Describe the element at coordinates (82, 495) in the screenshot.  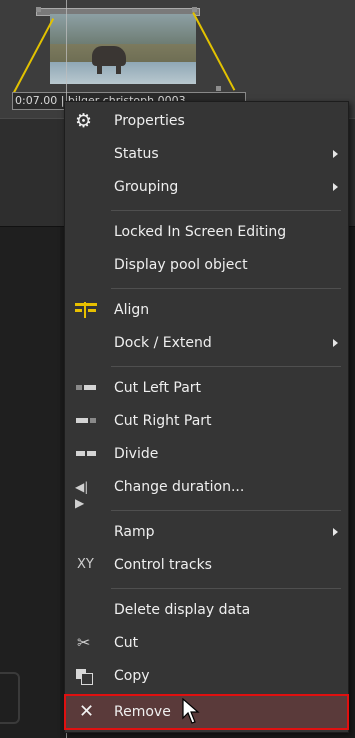
I see `change-duration-icon: ◀|▶` at that location.